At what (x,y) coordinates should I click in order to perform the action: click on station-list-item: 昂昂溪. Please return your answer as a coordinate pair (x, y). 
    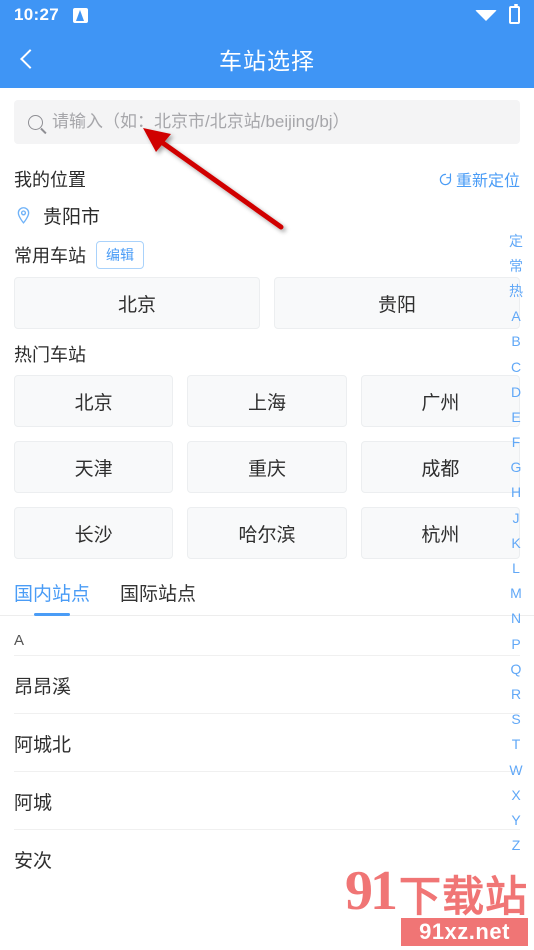
    Looking at the image, I should click on (267, 684).